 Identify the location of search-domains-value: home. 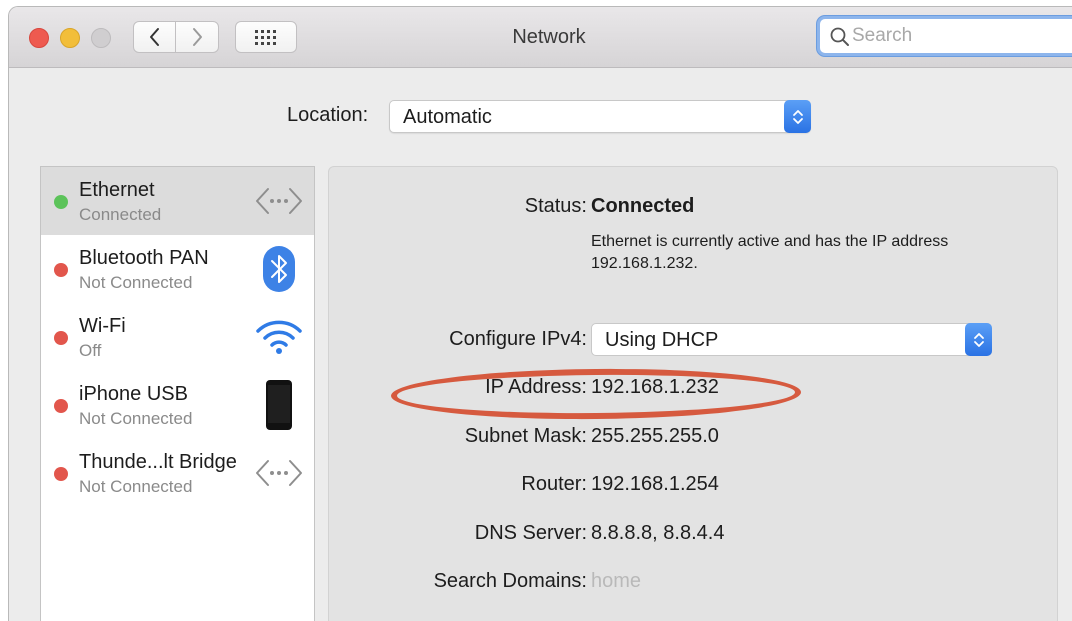
(616, 581).